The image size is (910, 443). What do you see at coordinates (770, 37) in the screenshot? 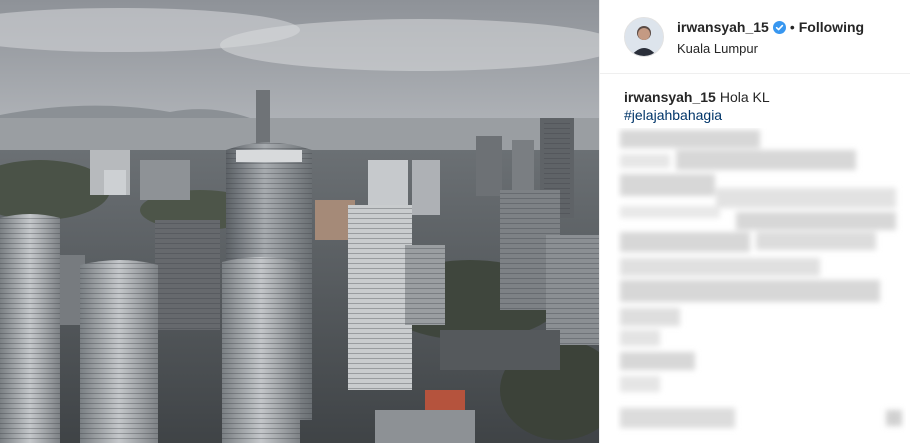
I see `header-info: irwansyah_15 • Following Kuala Lumpur` at bounding box center [770, 37].